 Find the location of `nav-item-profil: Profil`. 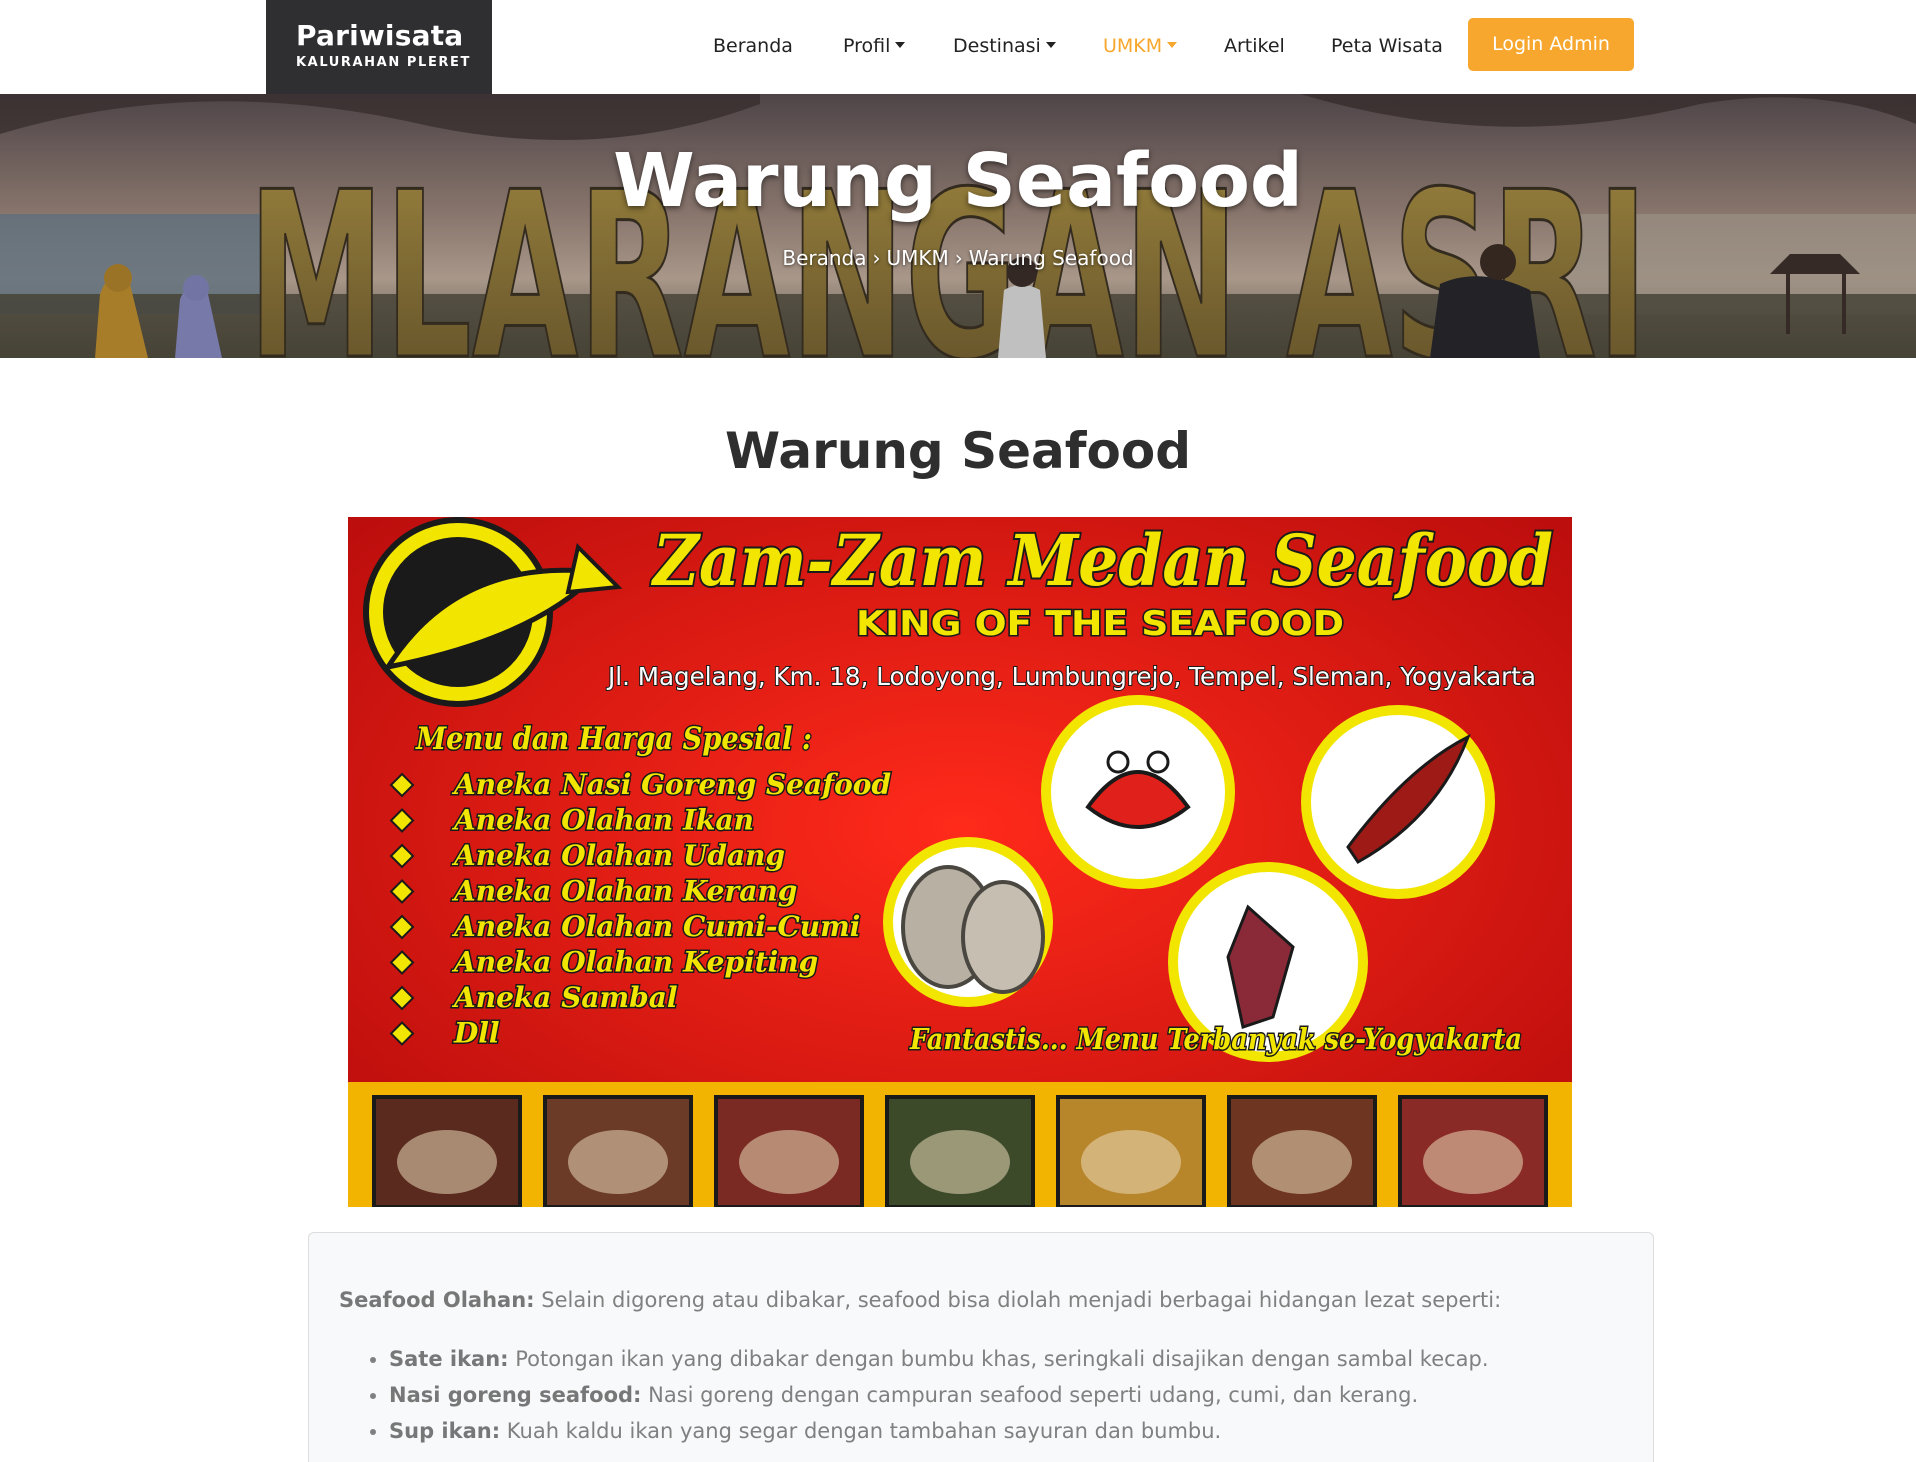

nav-item-profil: Profil is located at coordinates (874, 46).